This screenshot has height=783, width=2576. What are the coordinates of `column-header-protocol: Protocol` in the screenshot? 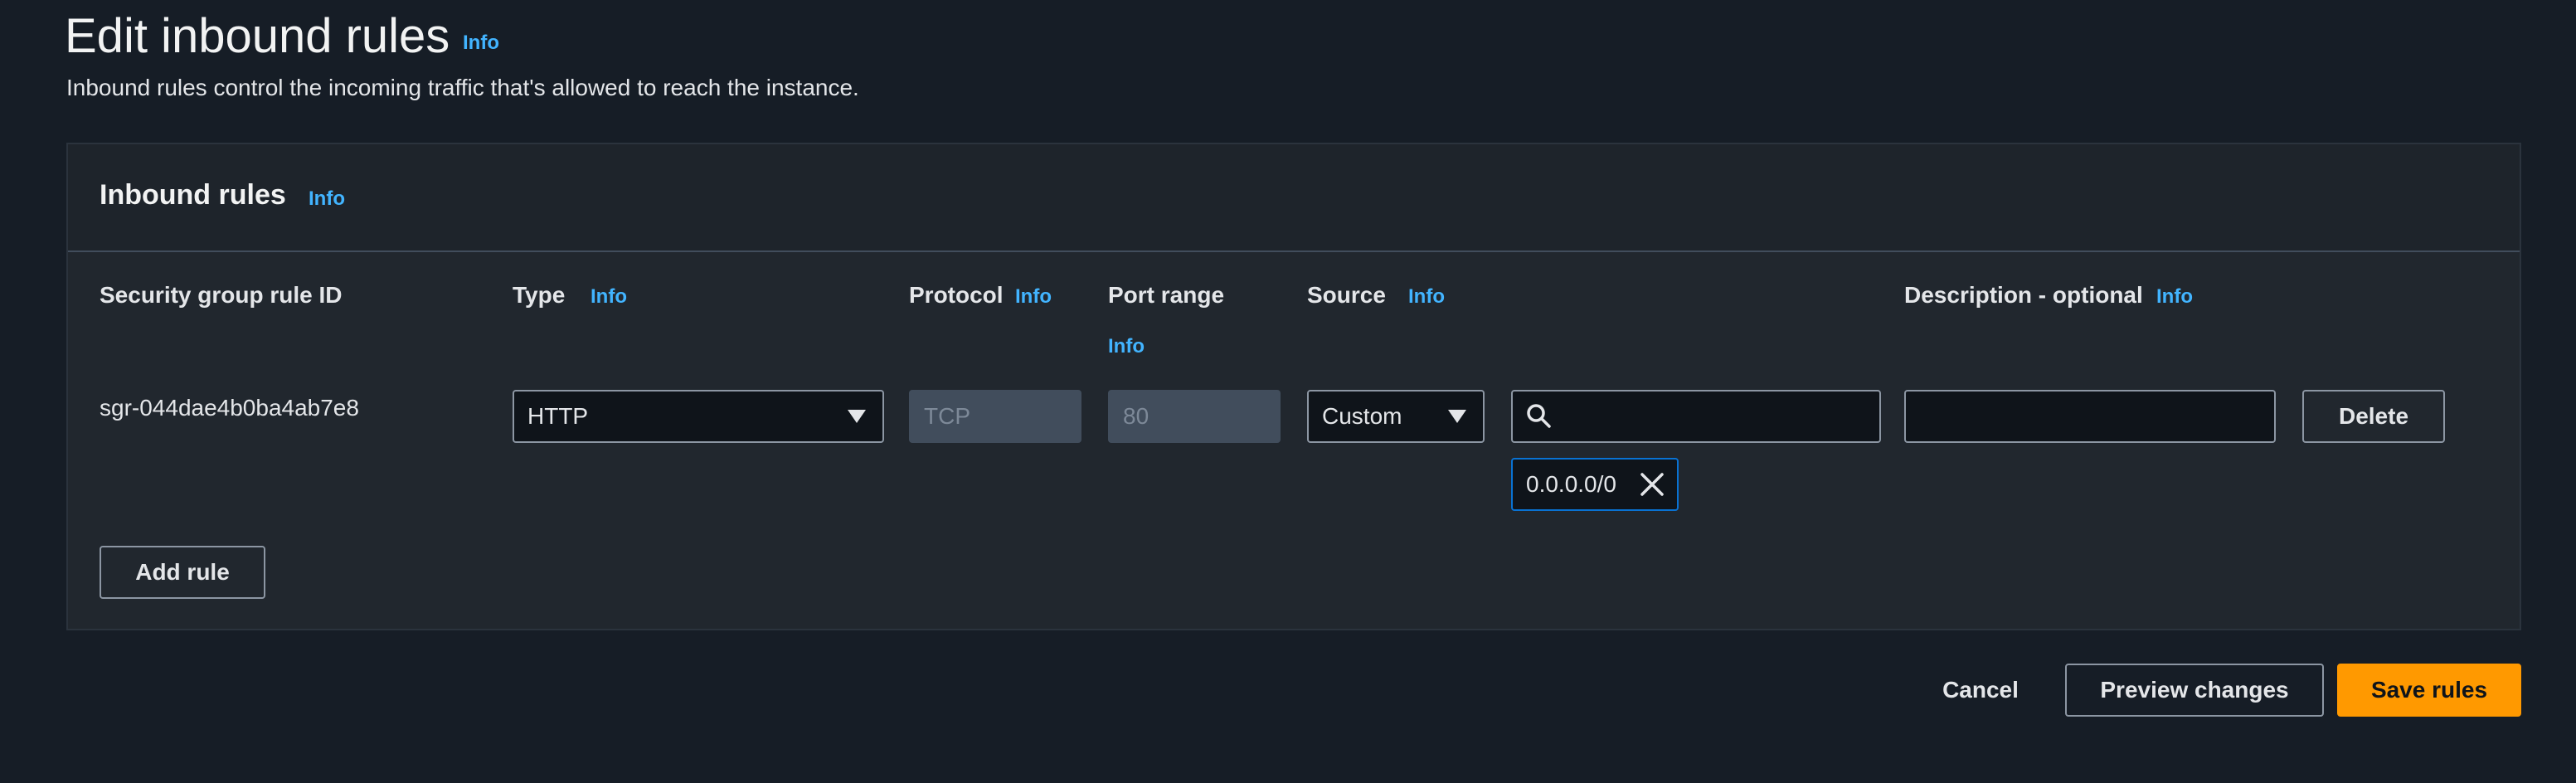 It's located at (956, 295).